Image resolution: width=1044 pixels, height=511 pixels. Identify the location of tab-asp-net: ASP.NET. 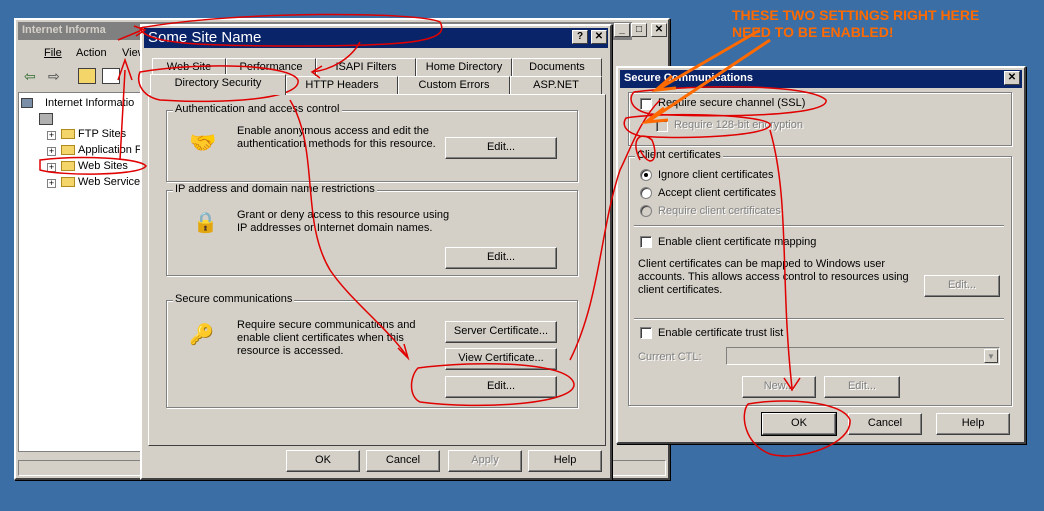
(556, 85).